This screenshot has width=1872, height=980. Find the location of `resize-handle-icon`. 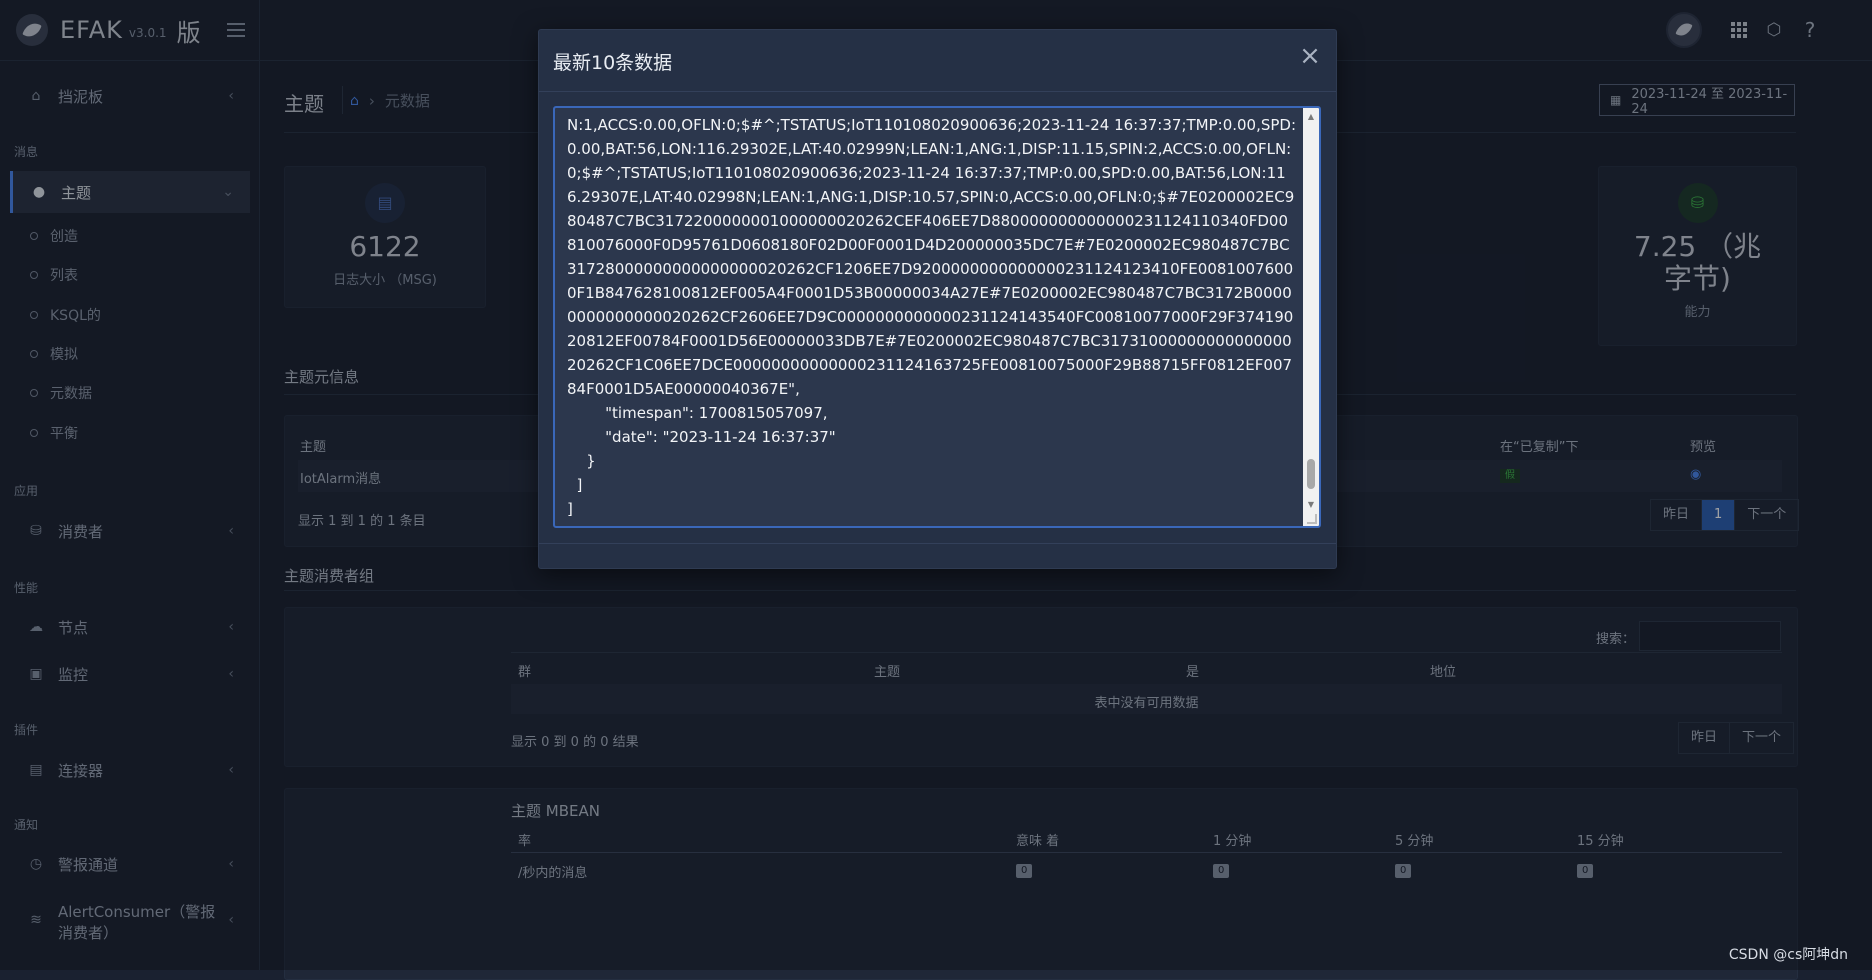

resize-handle-icon is located at coordinates (1312, 519).